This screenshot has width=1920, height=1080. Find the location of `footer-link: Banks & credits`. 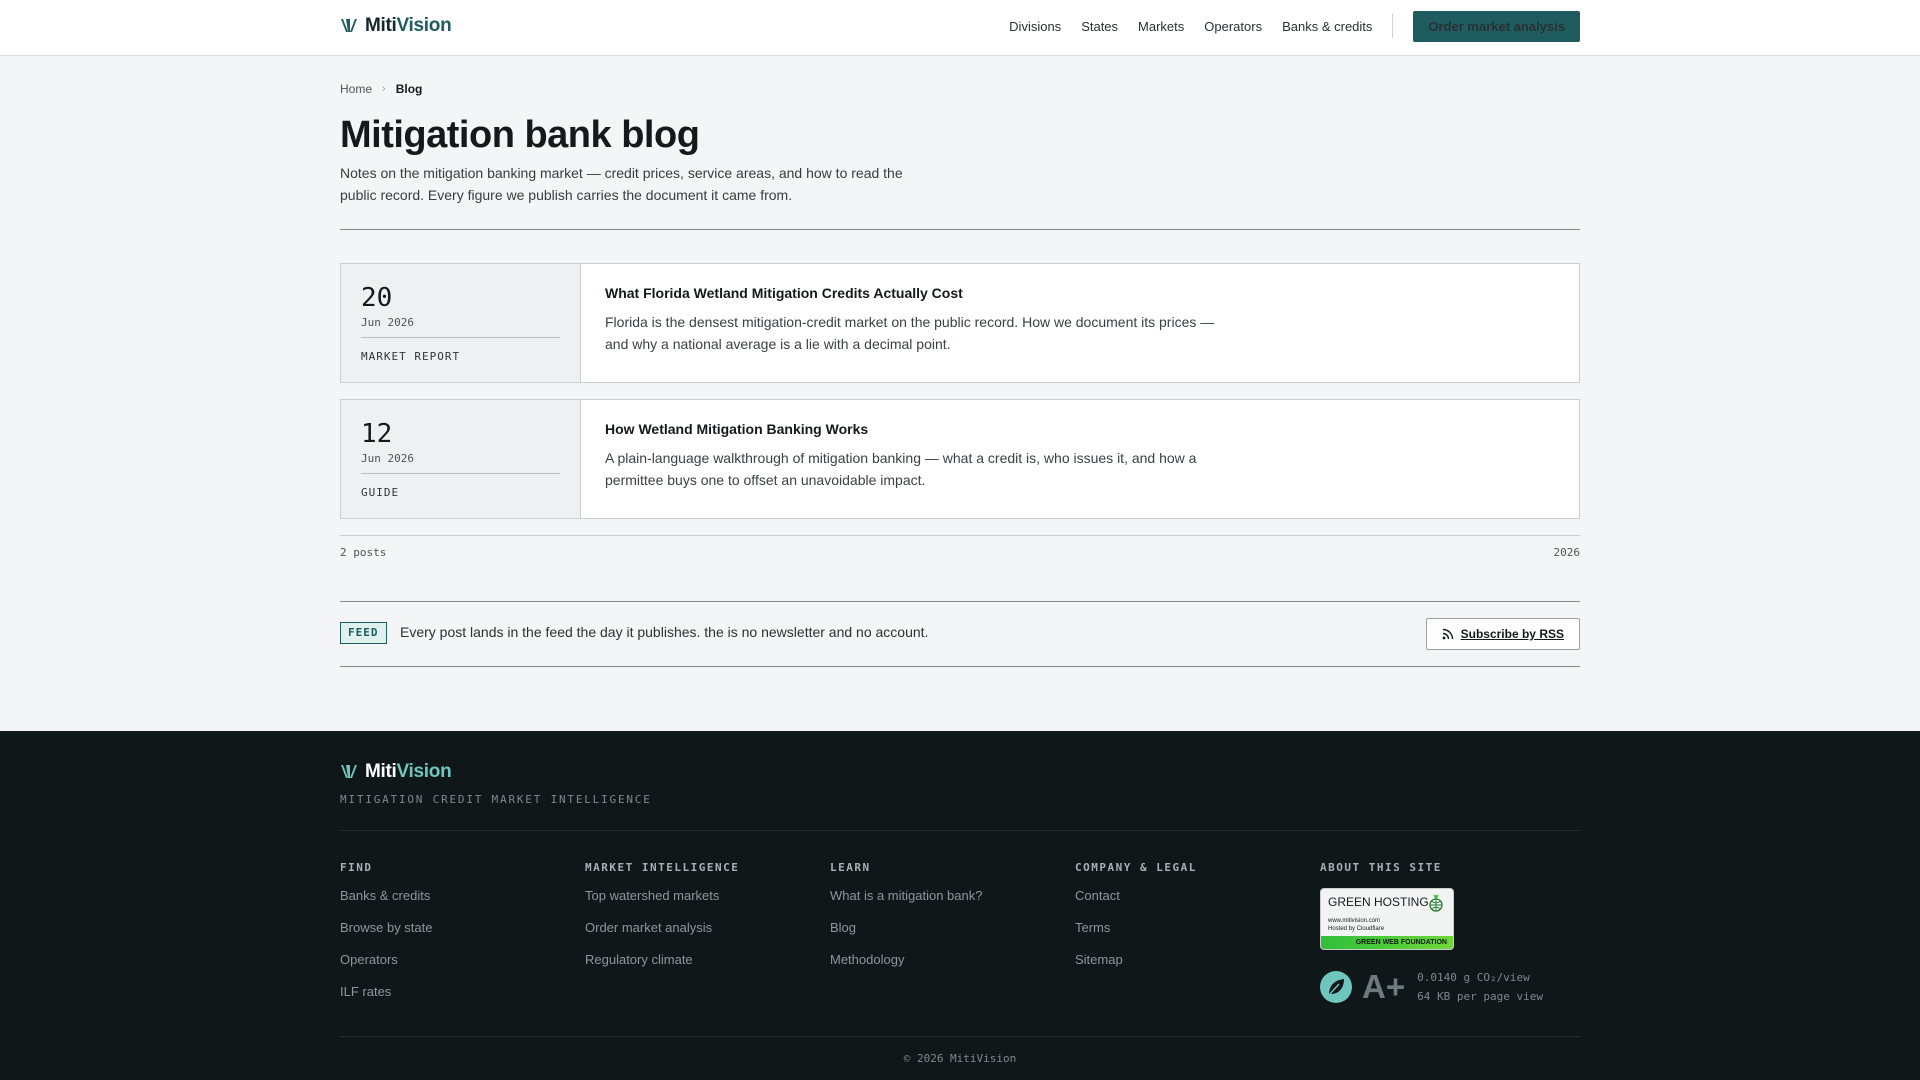

footer-link: Banks & credits is located at coordinates (386, 897).